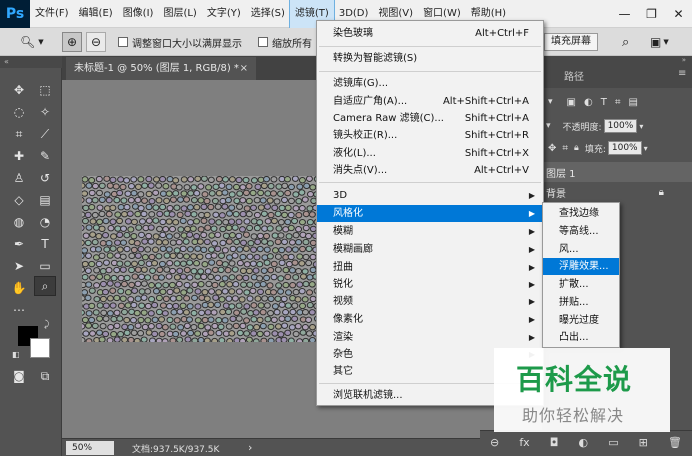  What do you see at coordinates (16, 354) in the screenshot?
I see `default-colors-icon: ◧` at bounding box center [16, 354].